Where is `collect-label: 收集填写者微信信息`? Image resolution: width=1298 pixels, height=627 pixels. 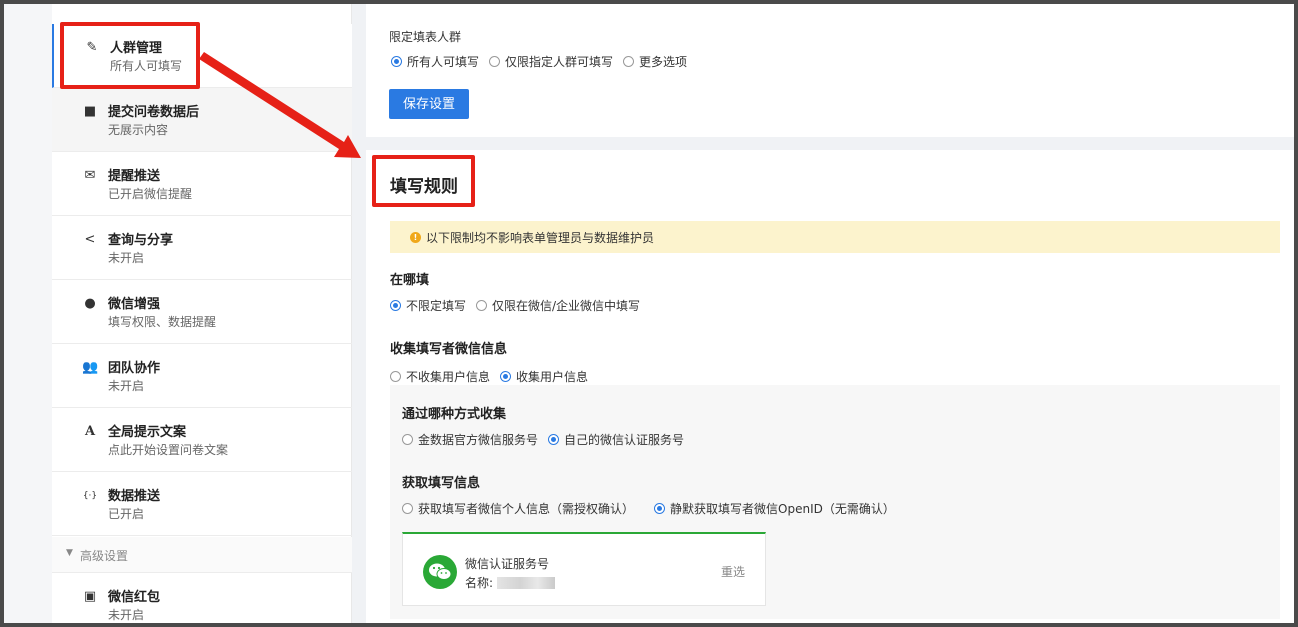
collect-label: 收集填写者微信信息 is located at coordinates (449, 349).